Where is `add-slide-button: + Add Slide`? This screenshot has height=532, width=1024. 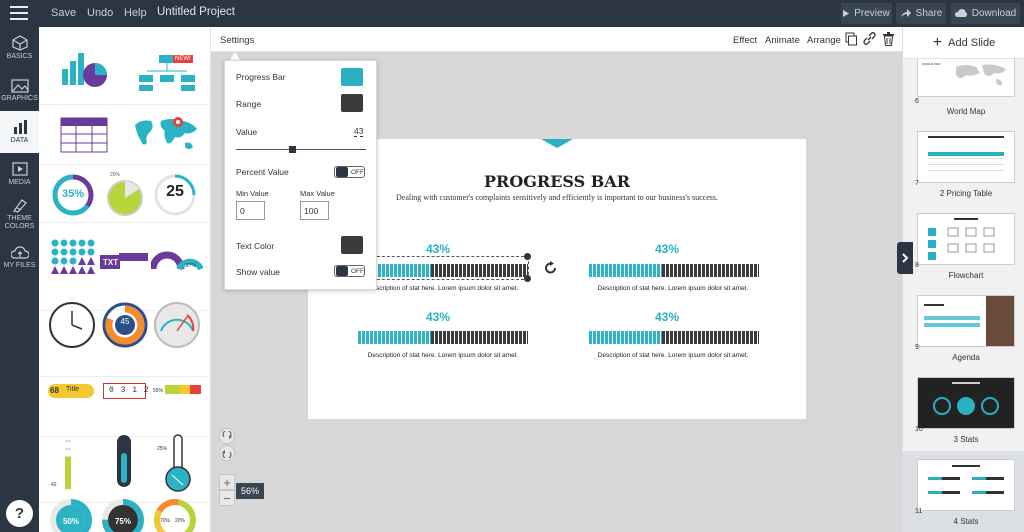 add-slide-button: + Add Slide is located at coordinates (963, 43).